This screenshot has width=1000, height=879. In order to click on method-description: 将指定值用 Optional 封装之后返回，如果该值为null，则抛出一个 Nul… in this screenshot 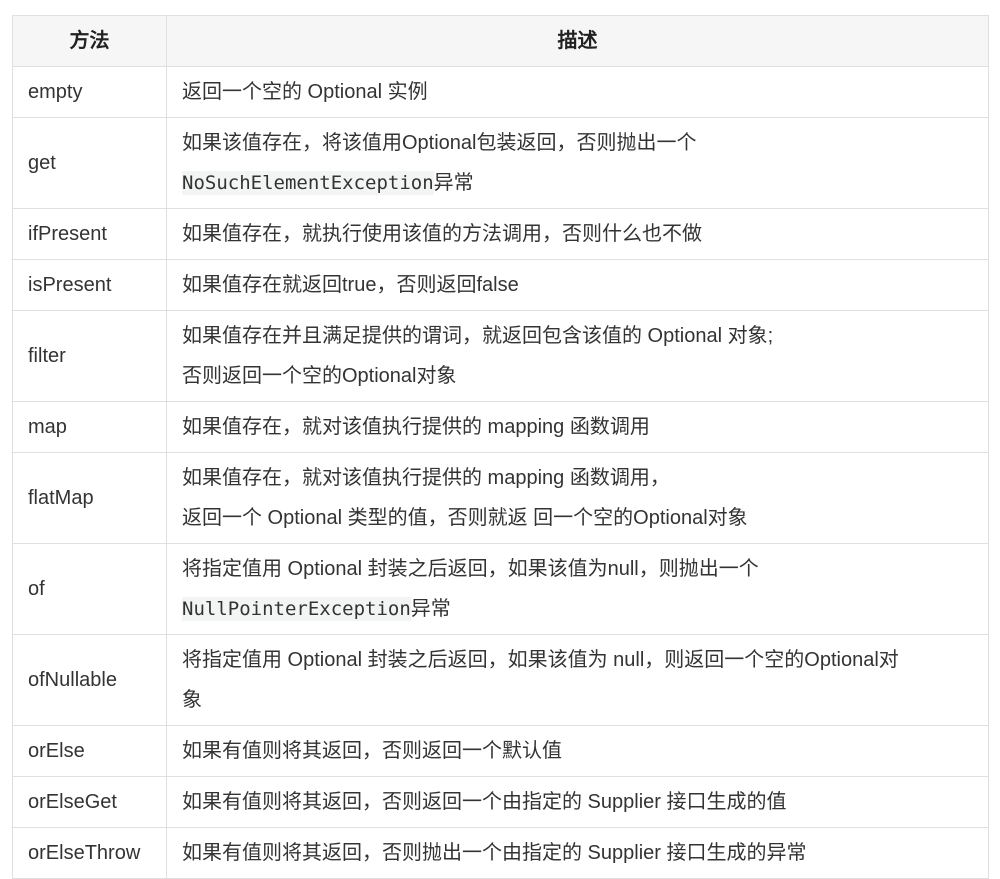, I will do `click(577, 589)`.